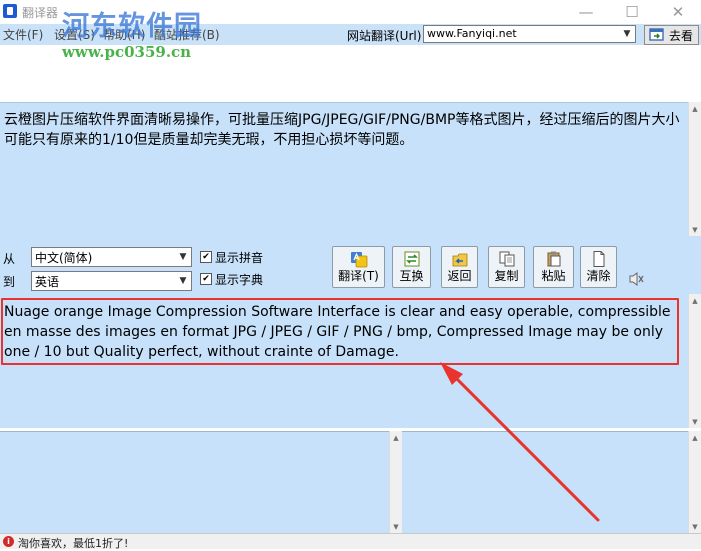 This screenshot has height=551, width=701. I want to click on status-bar: i 淘你喜欢，最低1折了!, so click(350, 541).